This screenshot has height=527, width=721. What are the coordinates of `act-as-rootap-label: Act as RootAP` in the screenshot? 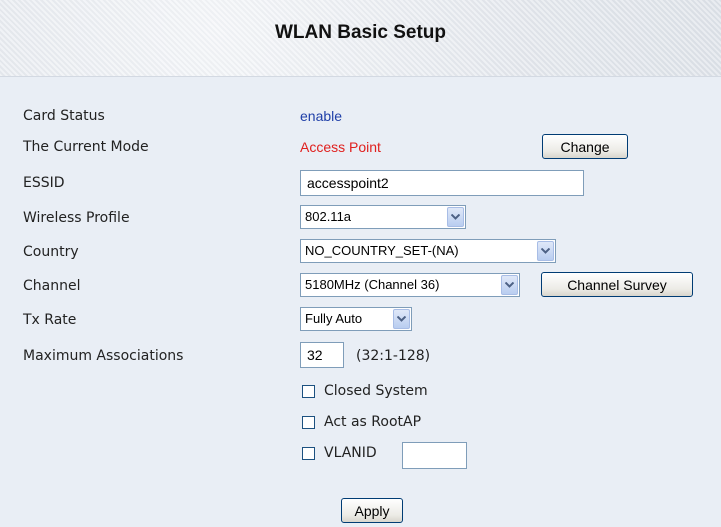 It's located at (373, 422).